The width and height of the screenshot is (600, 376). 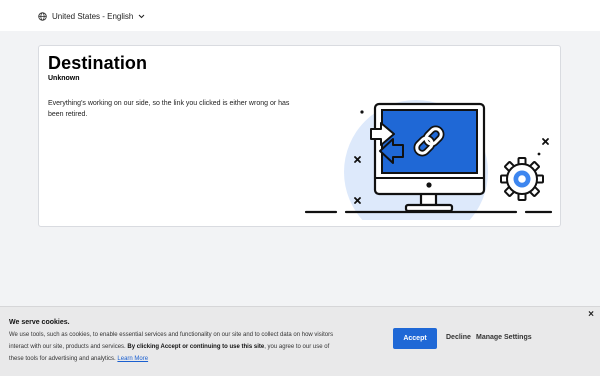 I want to click on chevron-down-icon, so click(x=141, y=16).